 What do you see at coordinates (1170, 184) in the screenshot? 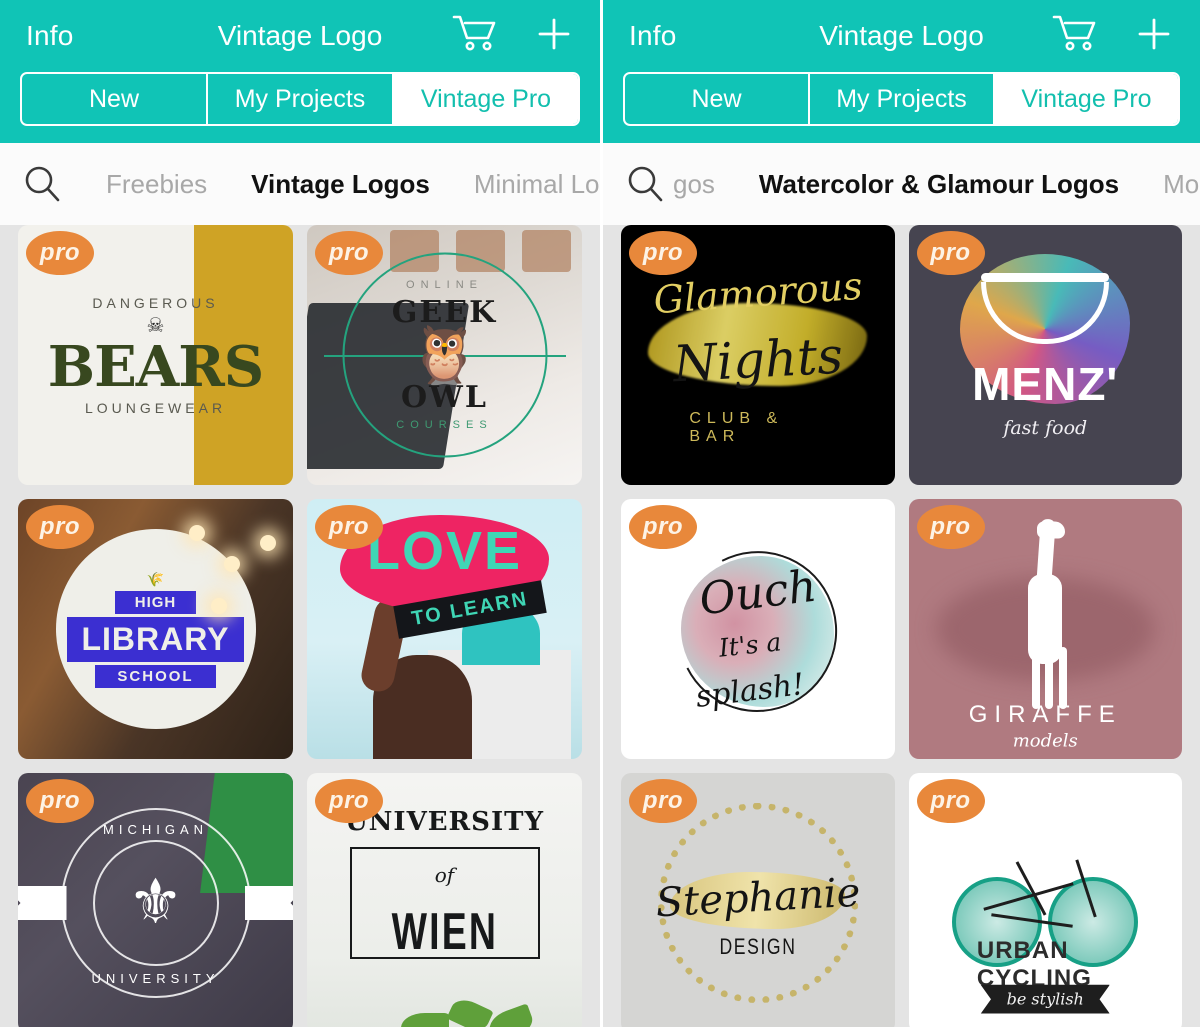
I see `category-next-clipped: Mor` at bounding box center [1170, 184].